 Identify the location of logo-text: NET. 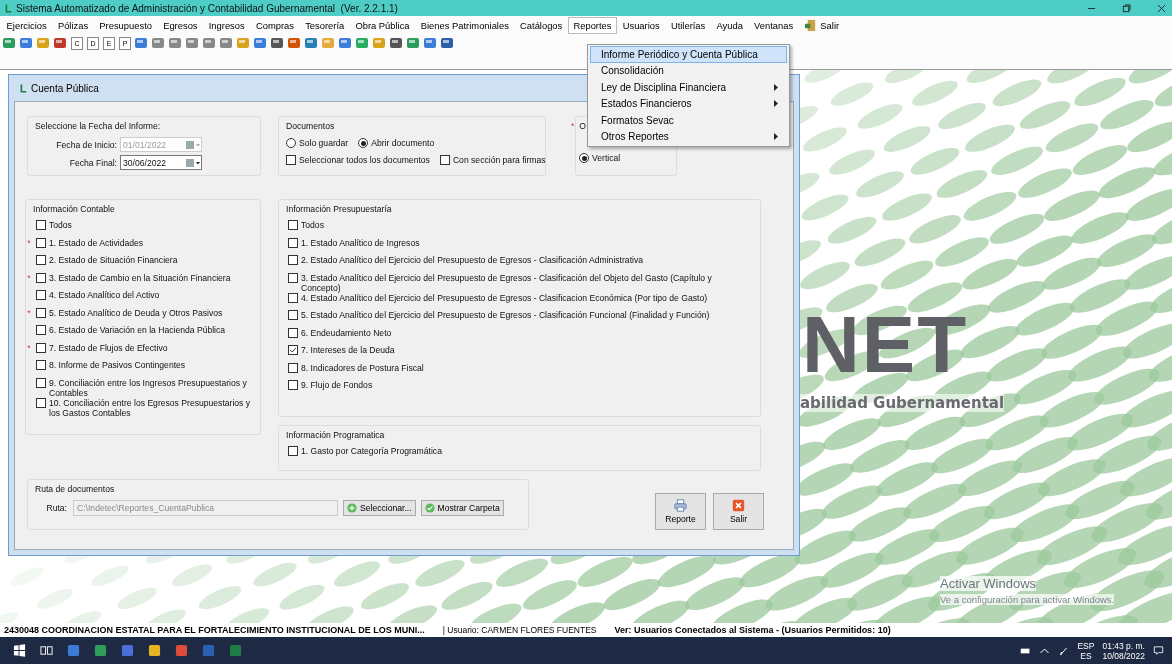
(885, 345).